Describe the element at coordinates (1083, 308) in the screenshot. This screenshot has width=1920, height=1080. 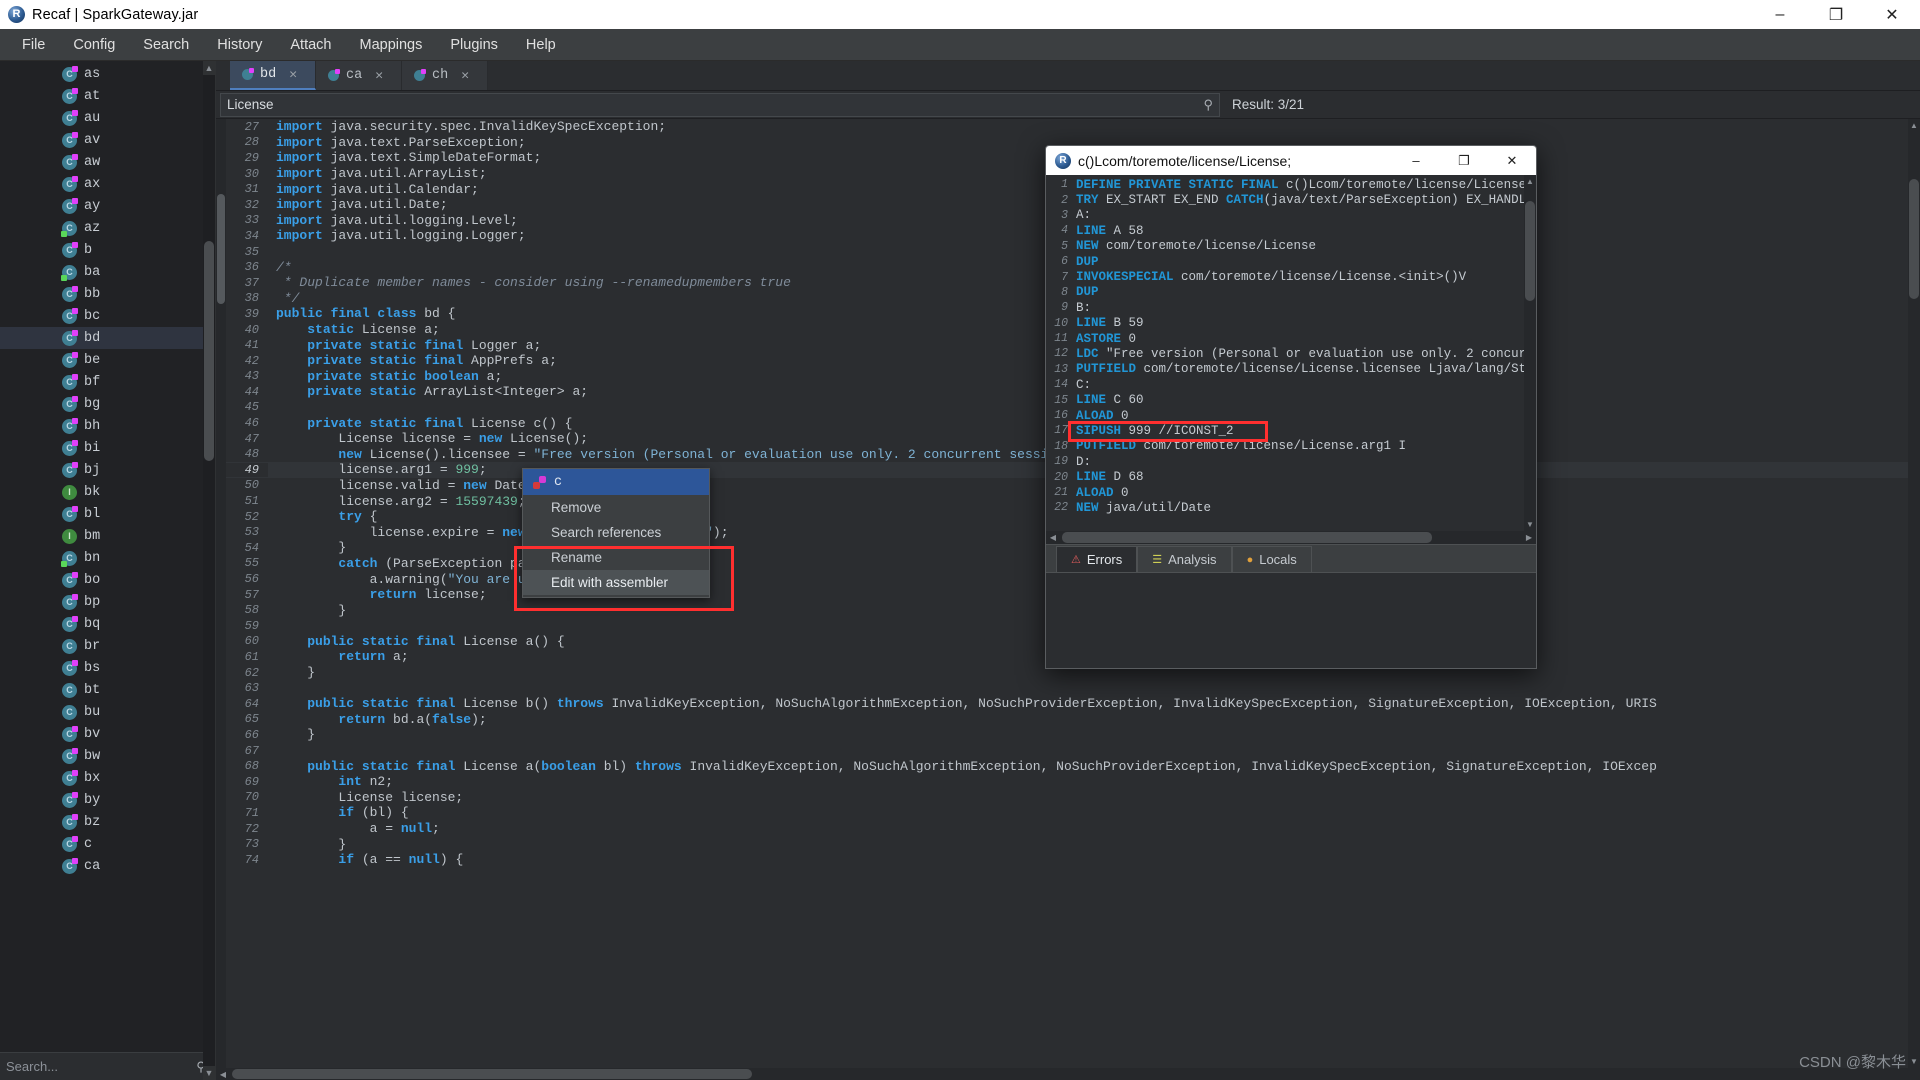
I see `code-text: B:` at that location.